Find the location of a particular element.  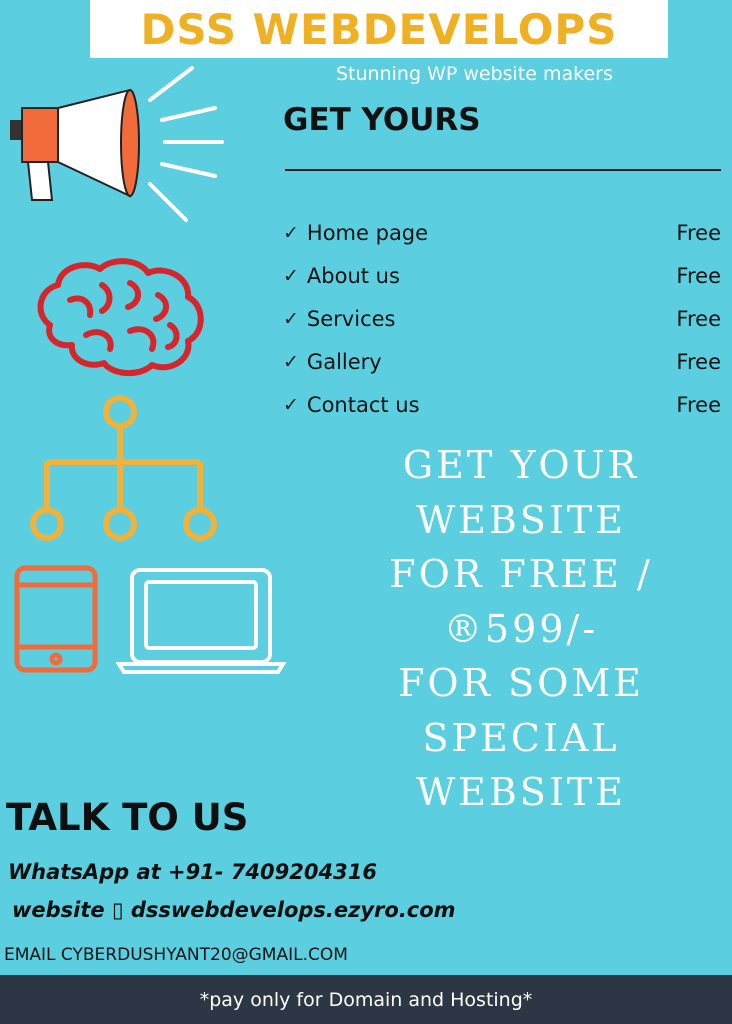

promo-line: ®599/- is located at coordinates (521, 628).